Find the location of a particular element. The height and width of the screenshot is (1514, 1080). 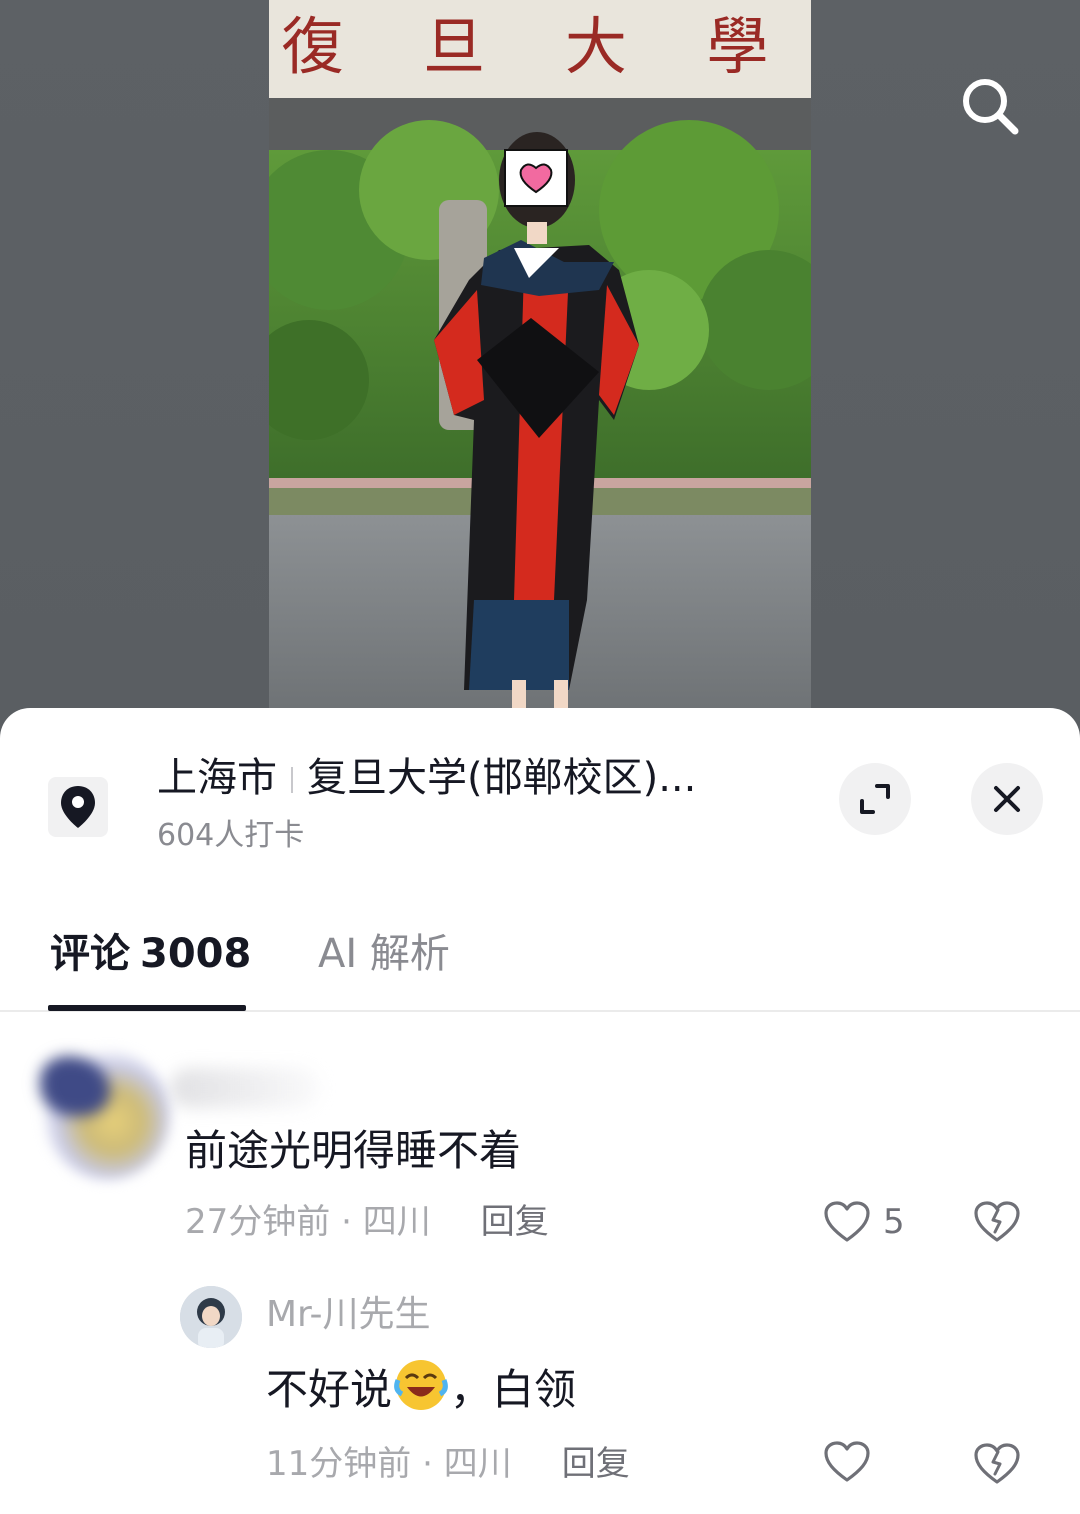

expand-button is located at coordinates (875, 799).